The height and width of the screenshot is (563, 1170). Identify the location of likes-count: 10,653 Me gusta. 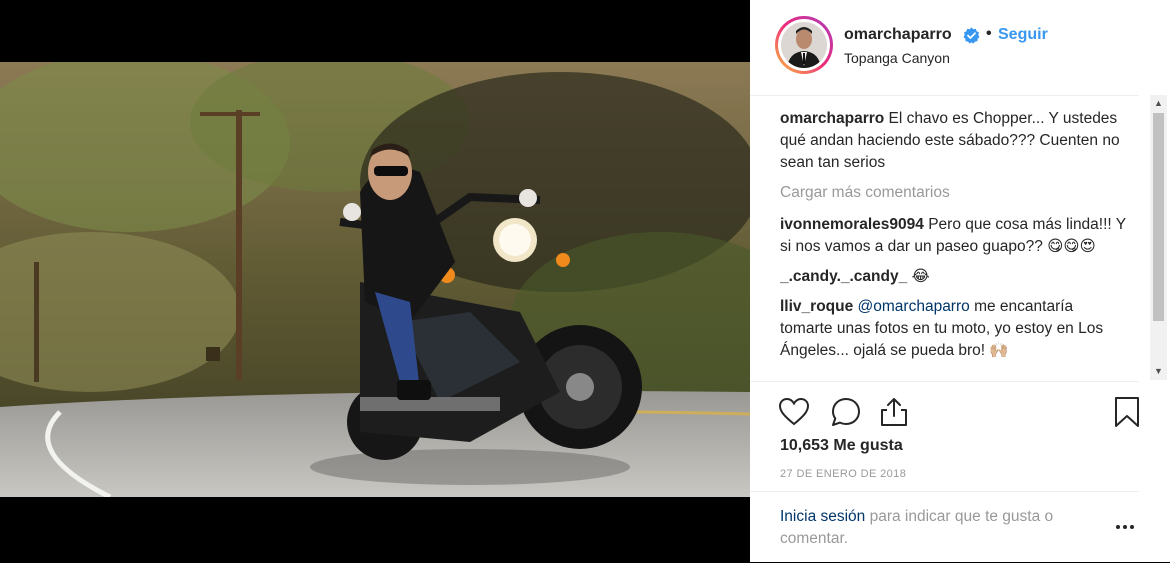
(841, 446).